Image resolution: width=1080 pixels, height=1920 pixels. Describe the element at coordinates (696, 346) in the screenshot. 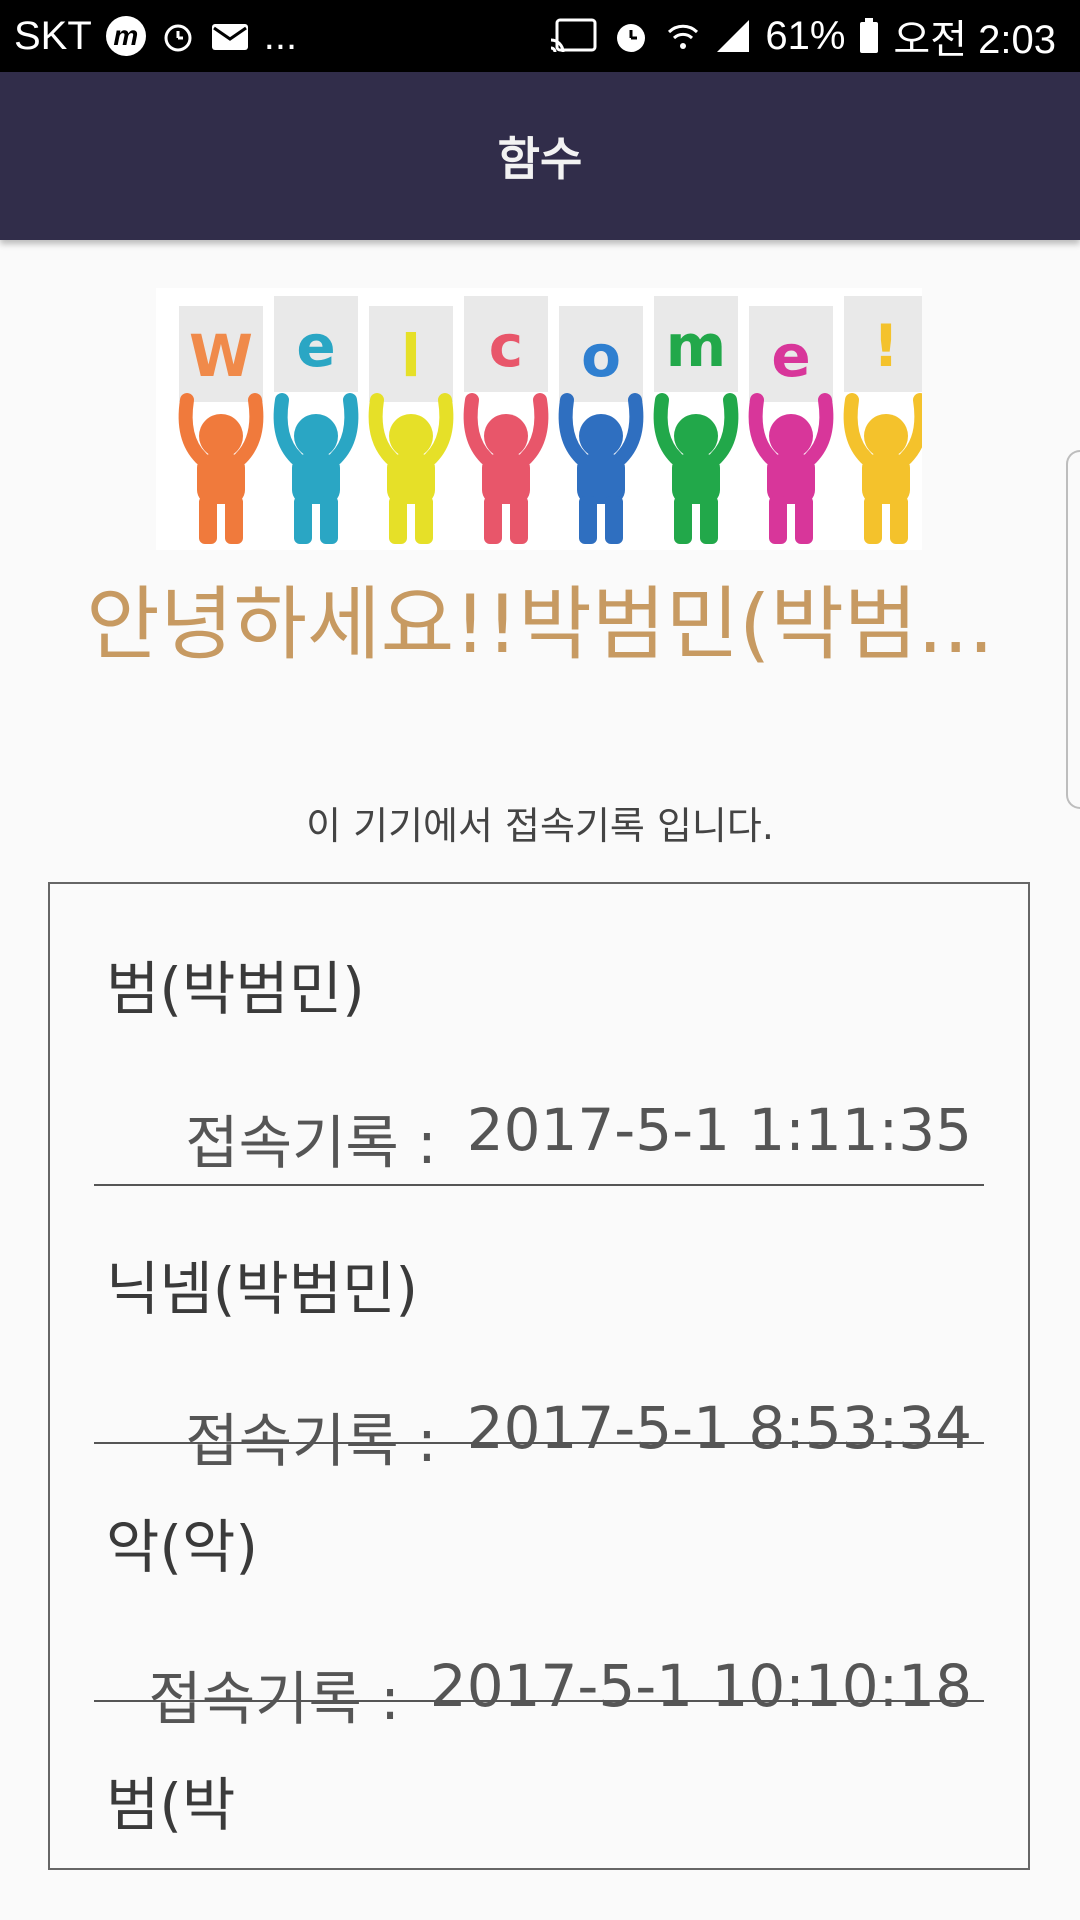

I see `banner-letter: m` at that location.